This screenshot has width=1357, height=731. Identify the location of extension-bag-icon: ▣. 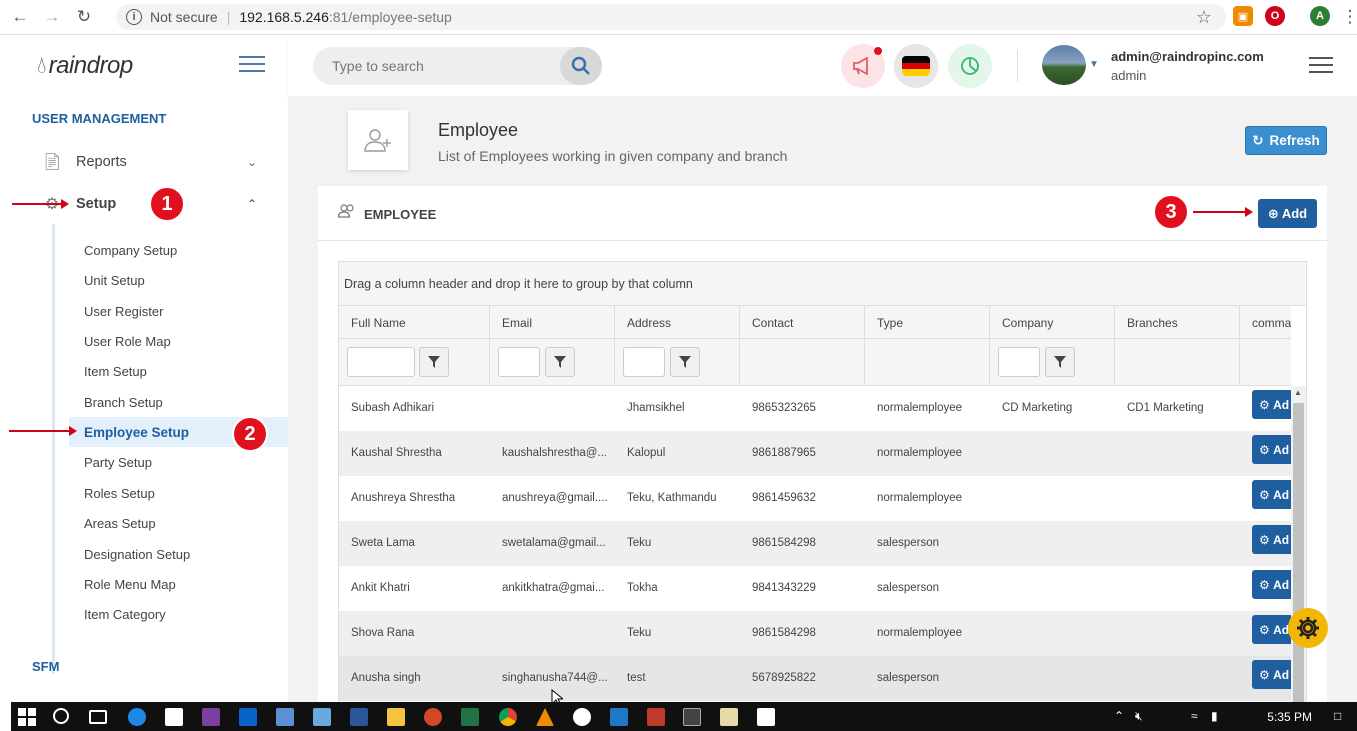
(1243, 16).